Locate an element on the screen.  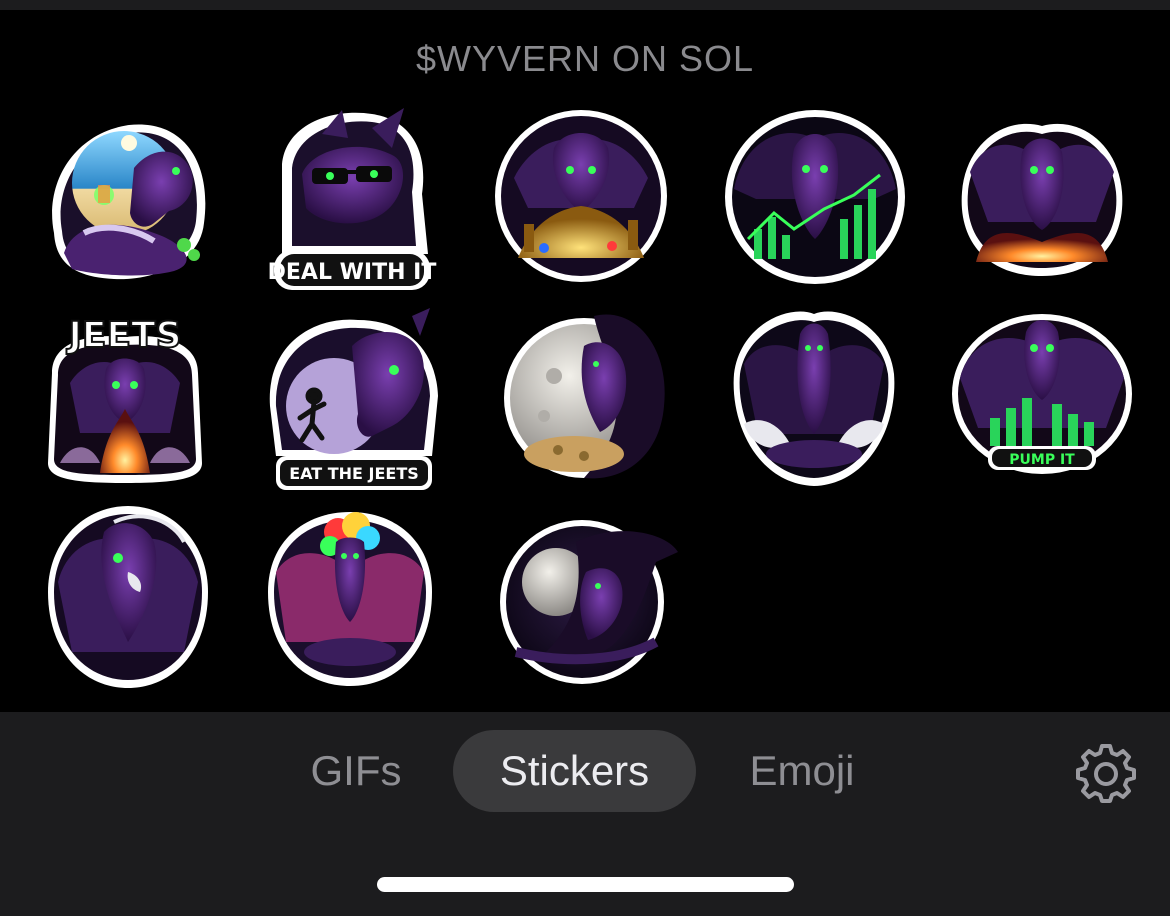
home-indicator is located at coordinates (585, 884).